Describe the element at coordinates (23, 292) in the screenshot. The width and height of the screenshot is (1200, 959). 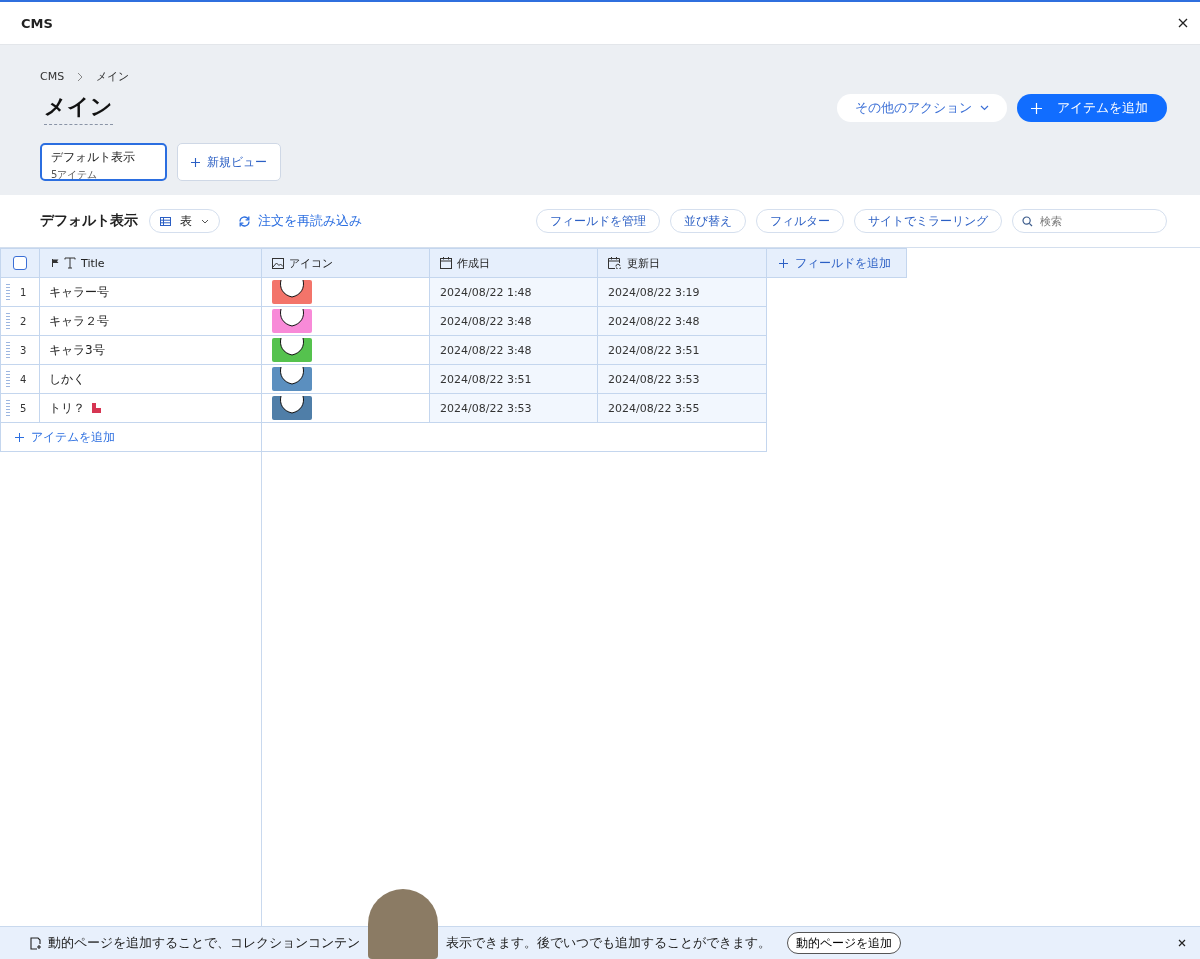
I see `row-number: 1` at that location.